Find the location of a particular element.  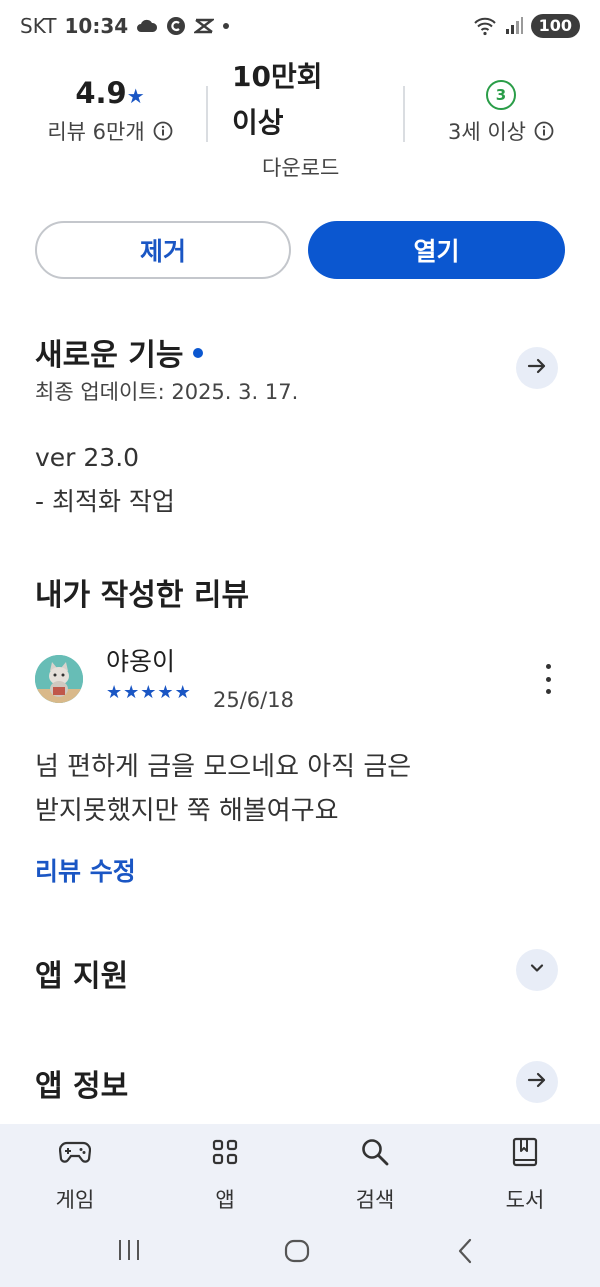

battery-indicator: 100 is located at coordinates (555, 26).